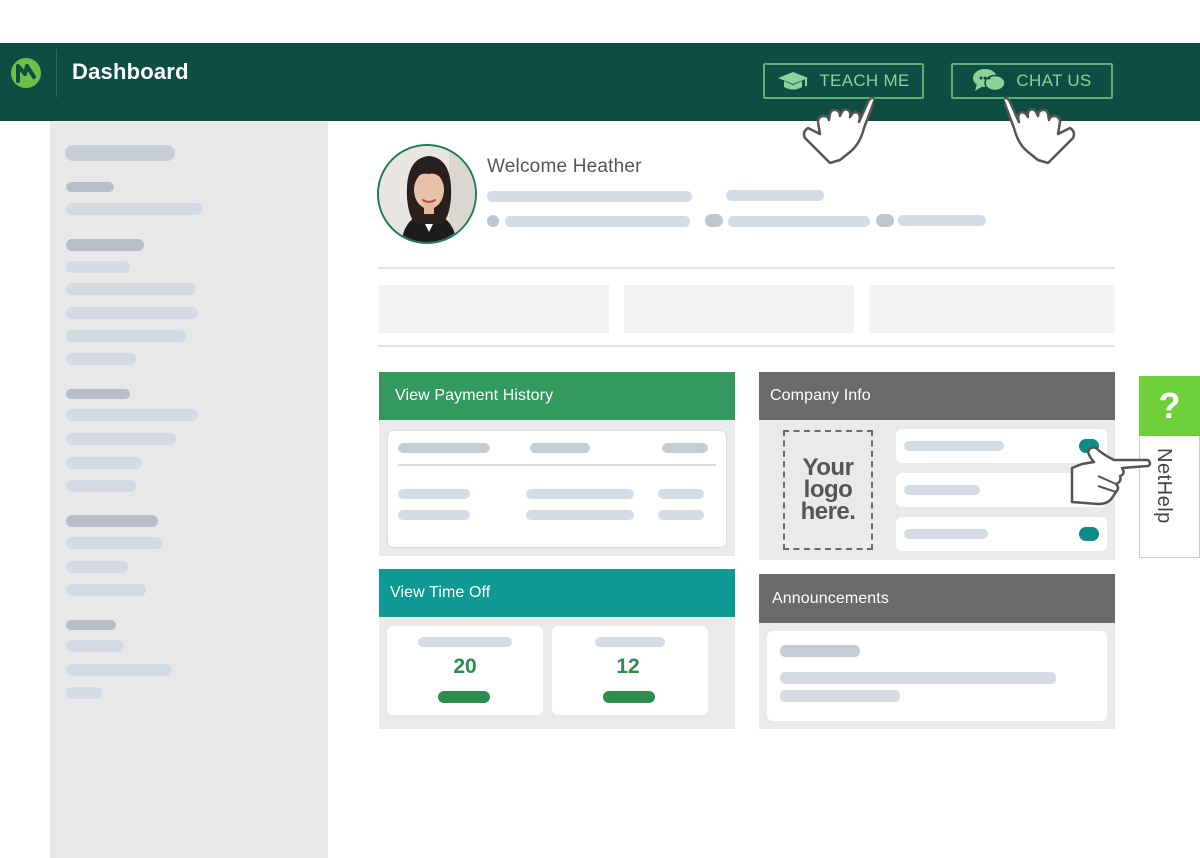 This screenshot has height=858, width=1200. What do you see at coordinates (474, 395) in the screenshot?
I see `payment-history-title: View Payment History` at bounding box center [474, 395].